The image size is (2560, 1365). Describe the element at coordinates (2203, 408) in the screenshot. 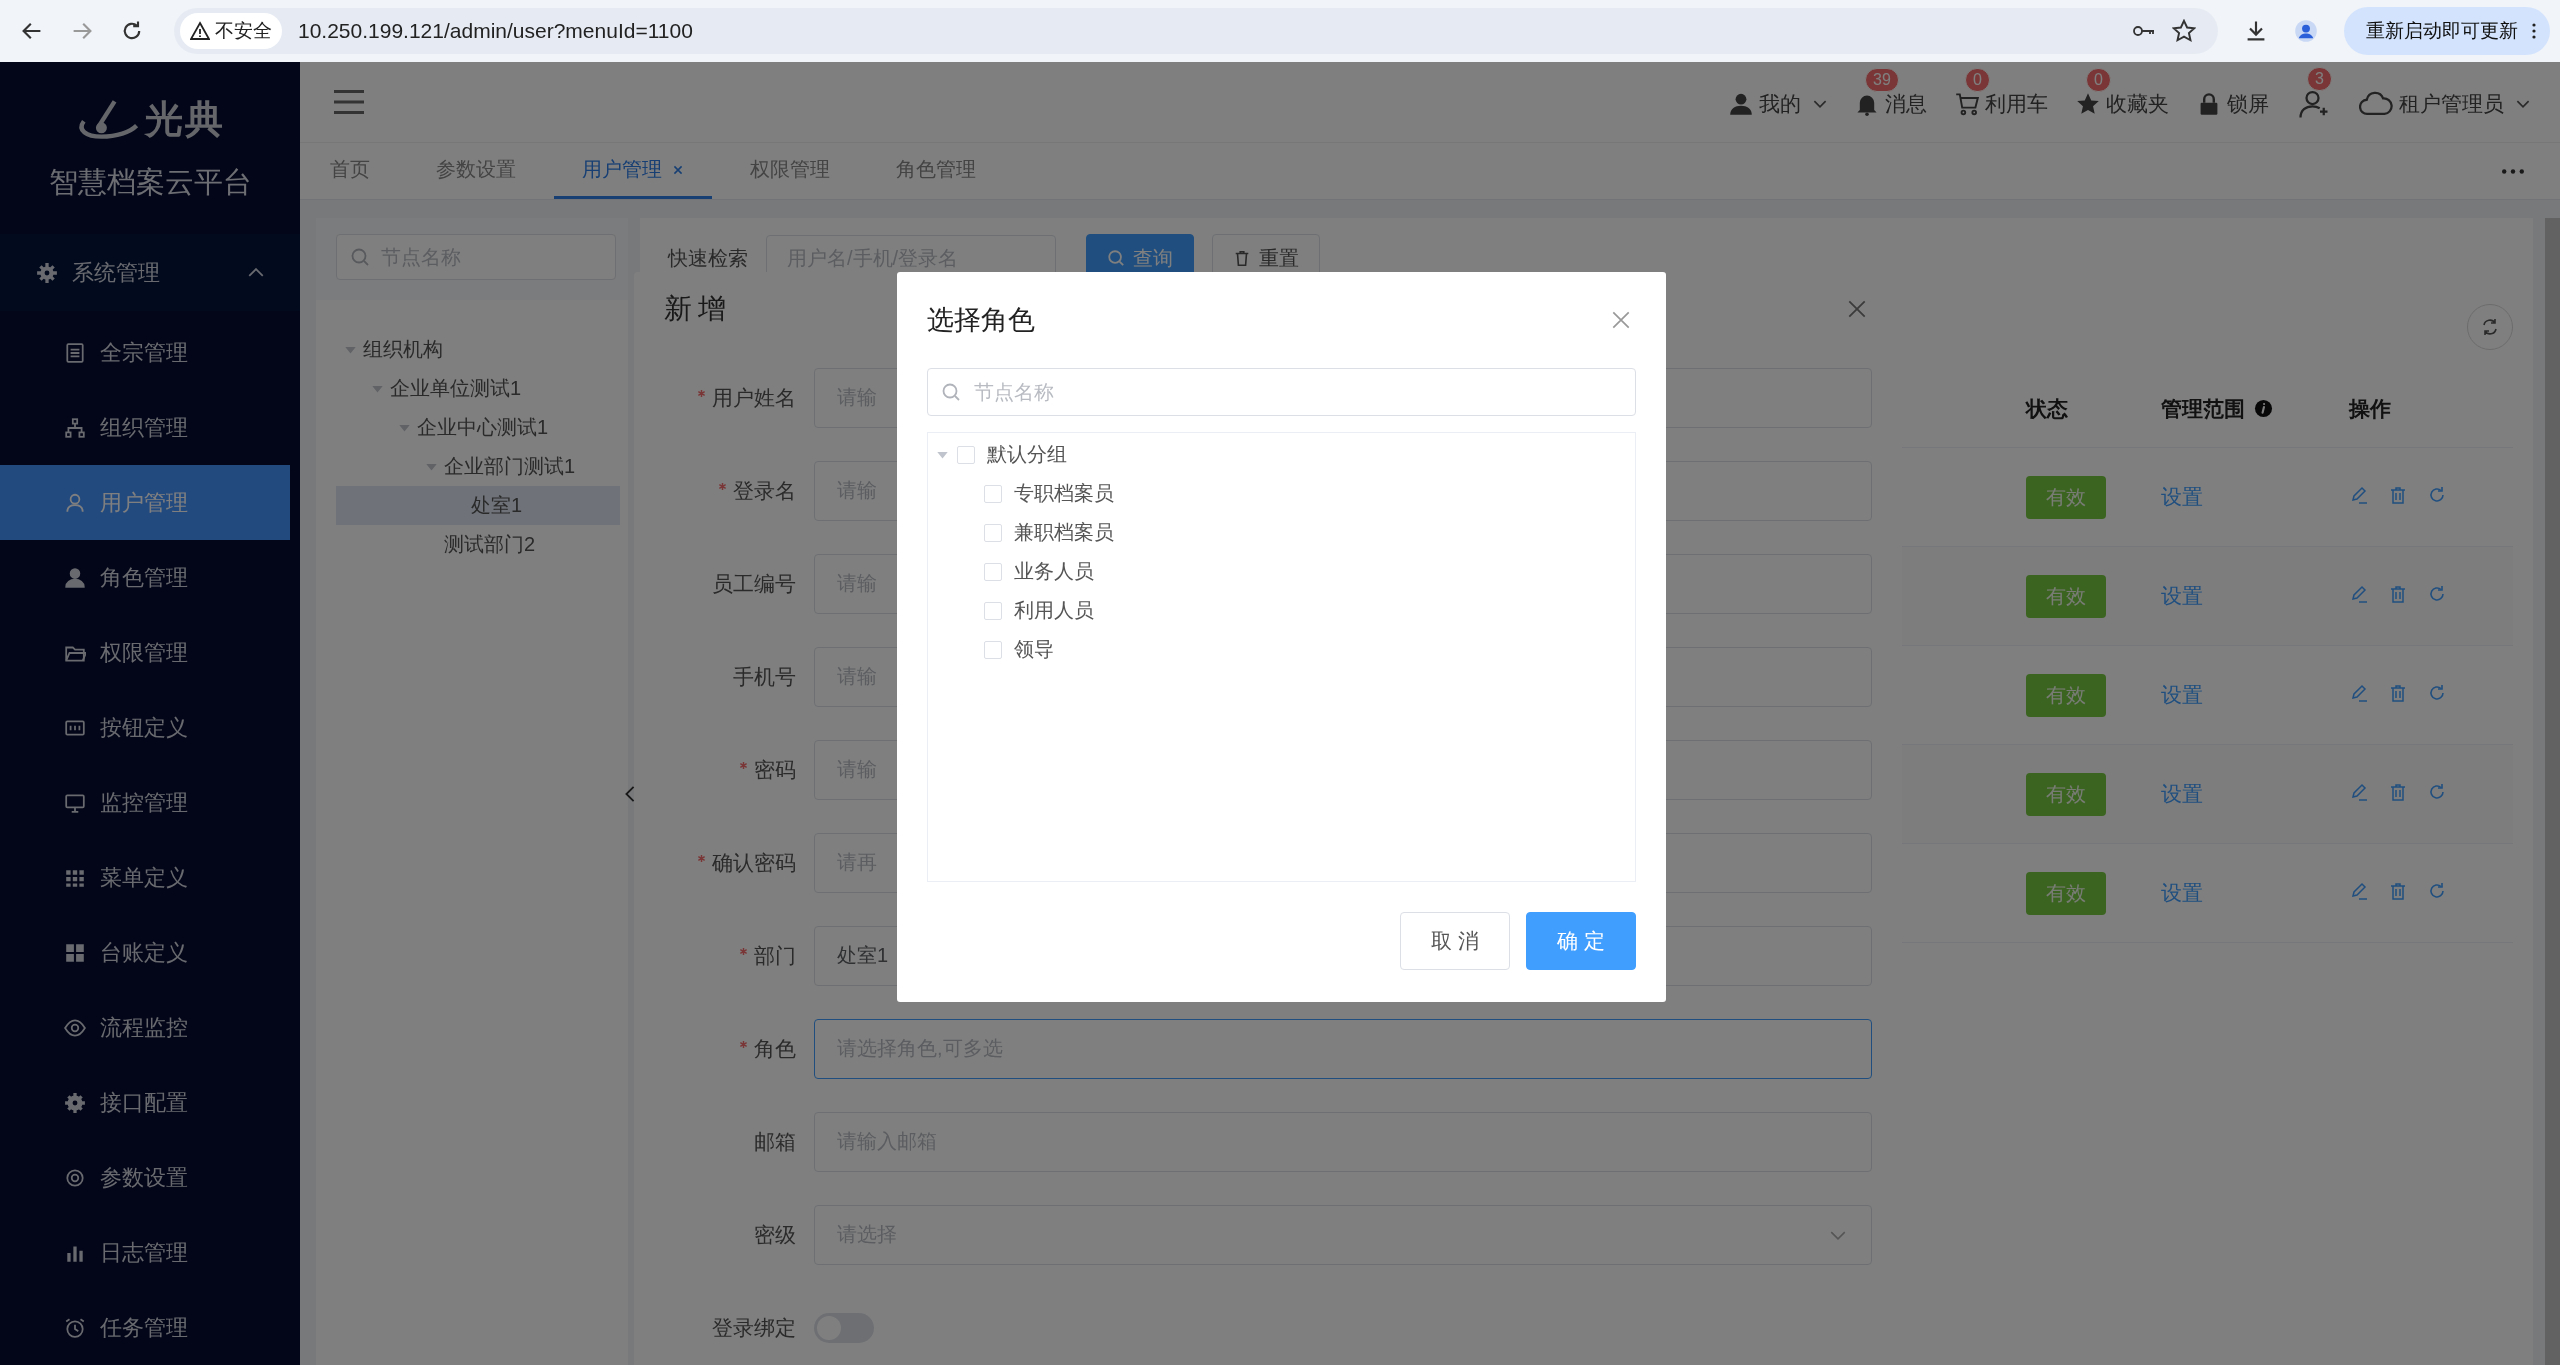

I see `column-header: 管理范围` at that location.